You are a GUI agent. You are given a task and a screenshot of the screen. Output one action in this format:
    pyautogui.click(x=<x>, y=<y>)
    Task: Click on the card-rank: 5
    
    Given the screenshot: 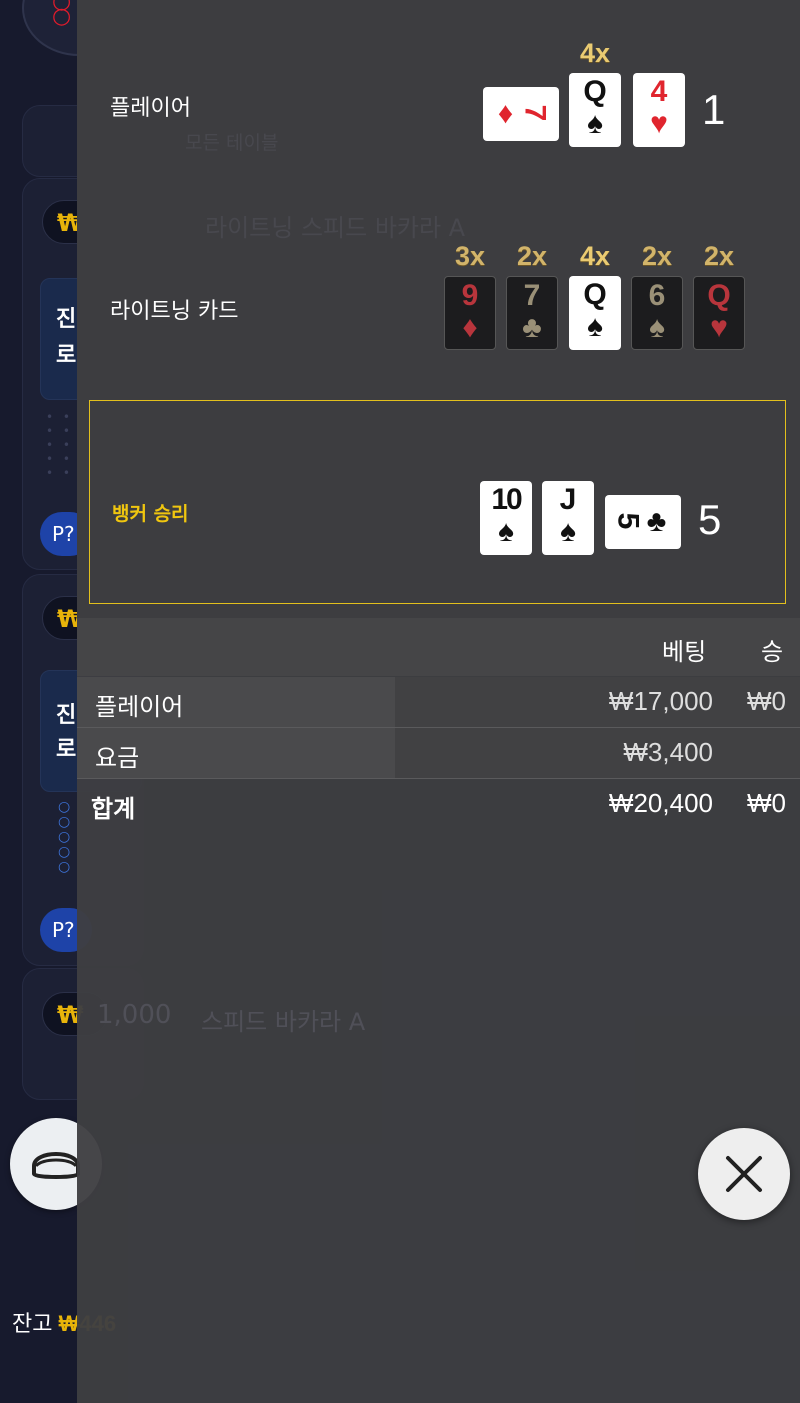 What is the action you would take?
    pyautogui.click(x=627, y=522)
    